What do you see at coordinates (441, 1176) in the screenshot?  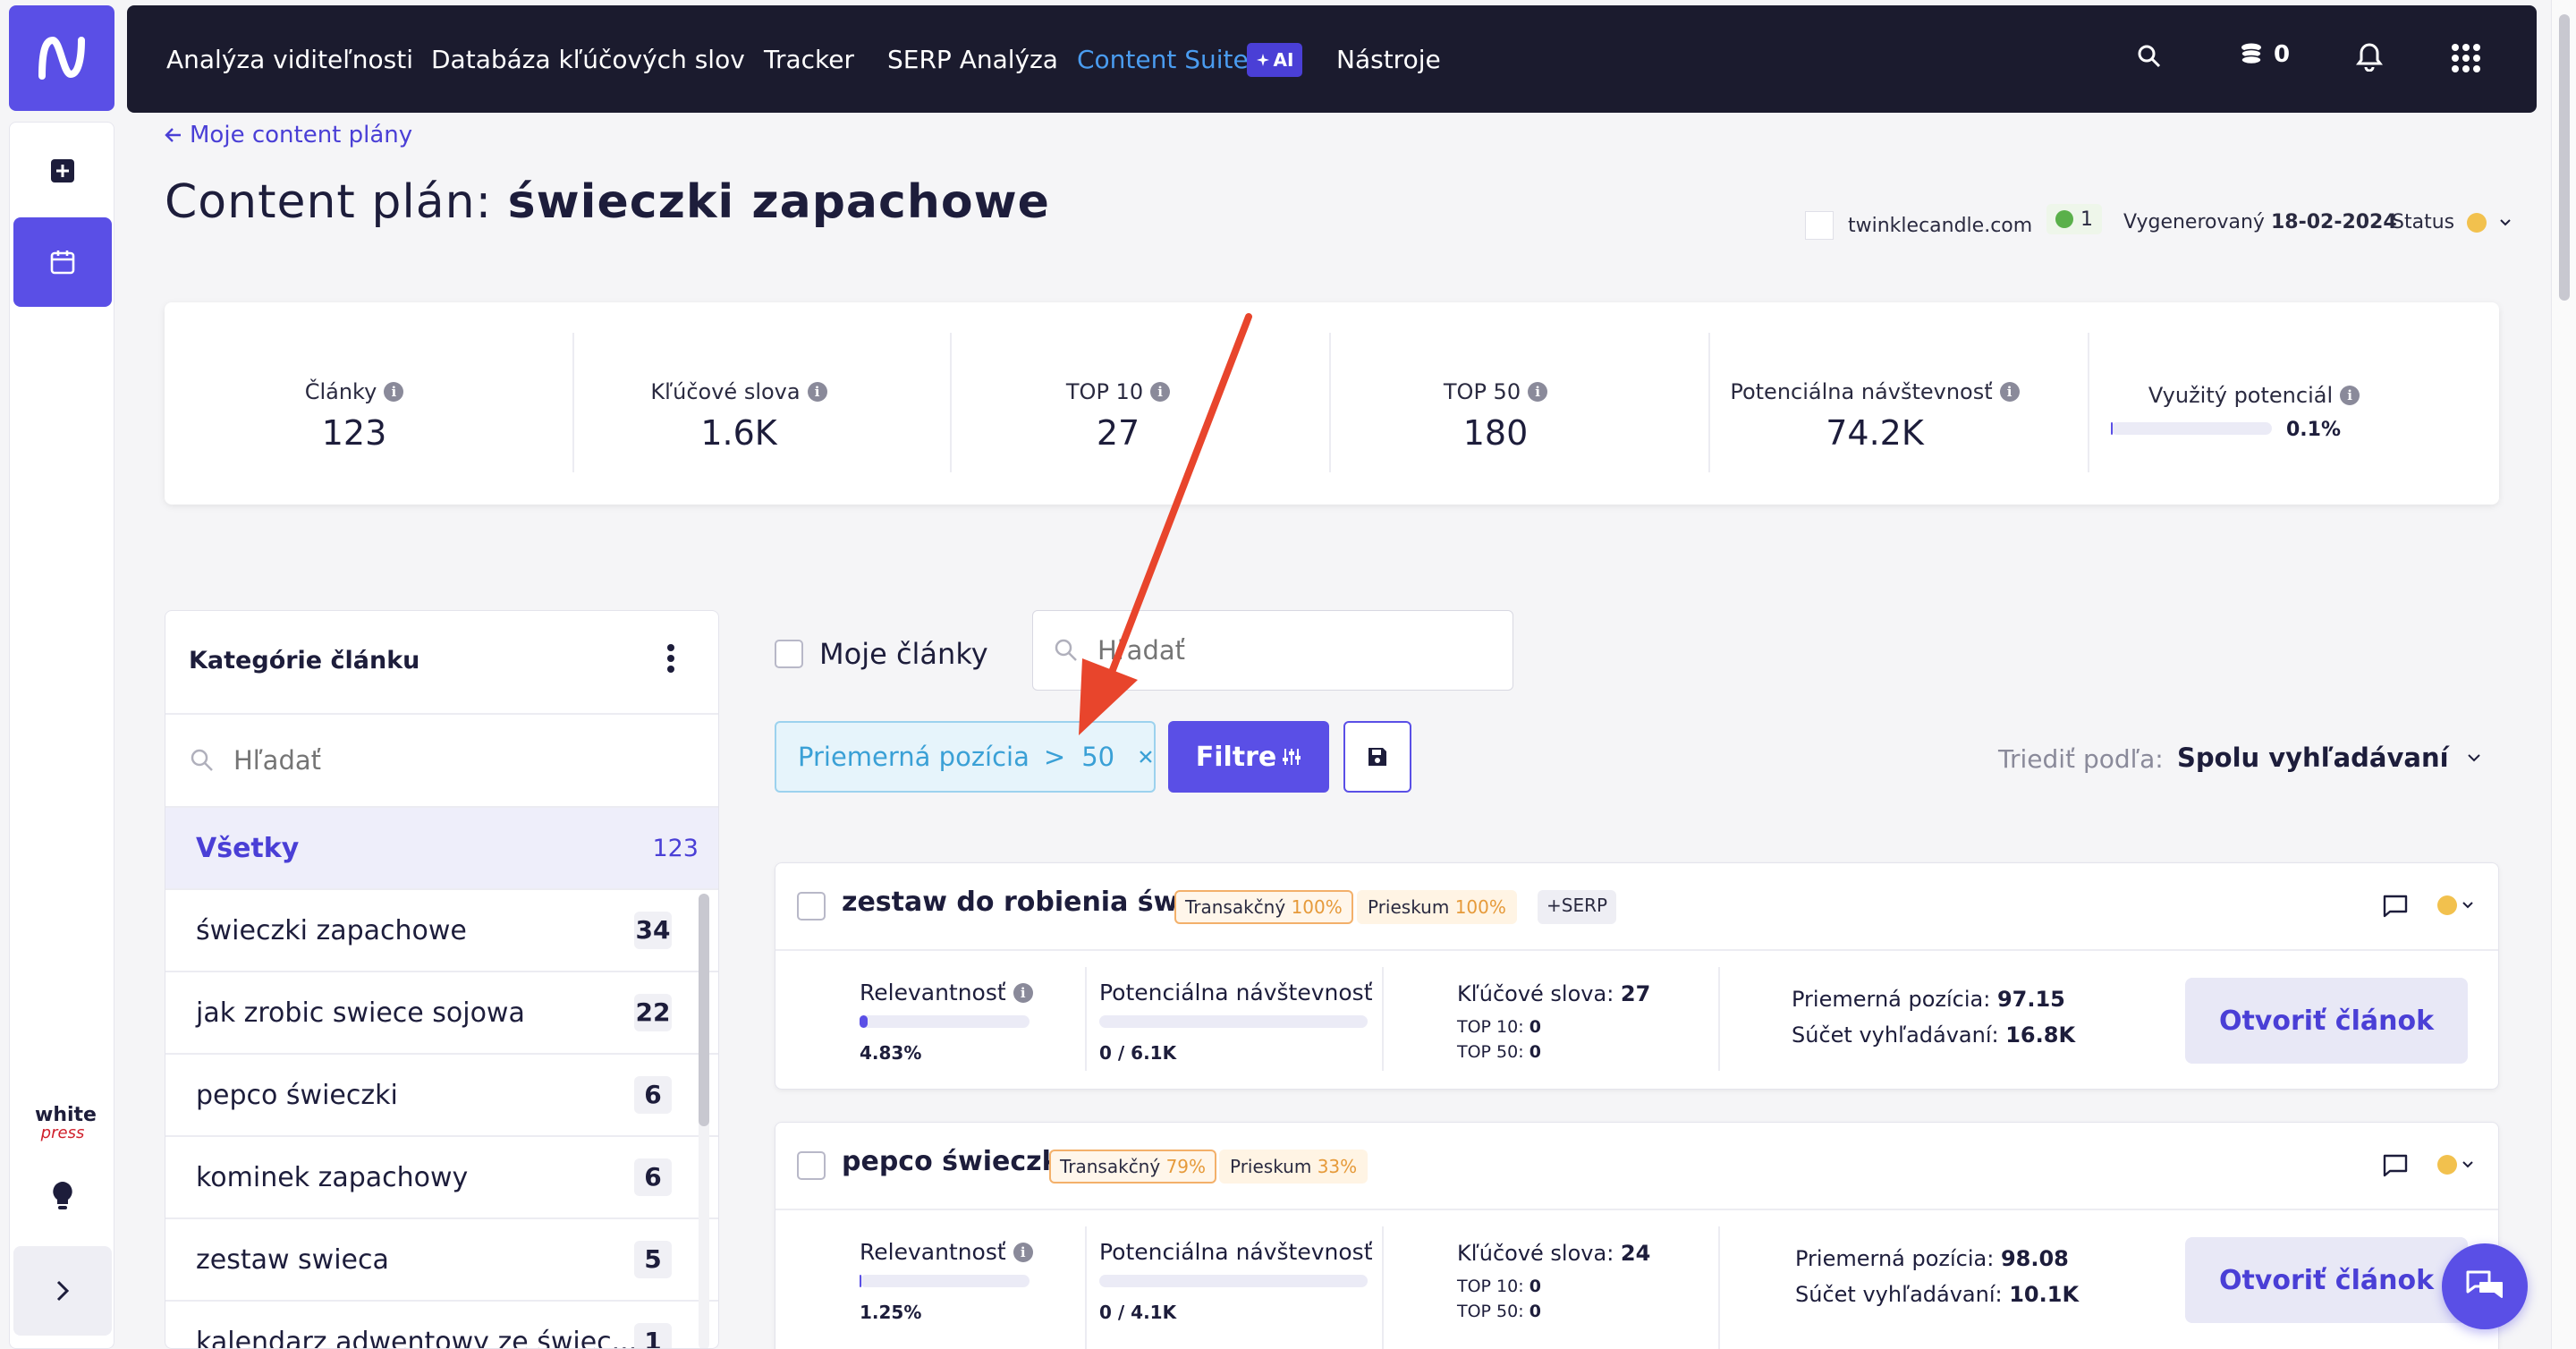 I see `category-item: kominek zapachowy 6` at bounding box center [441, 1176].